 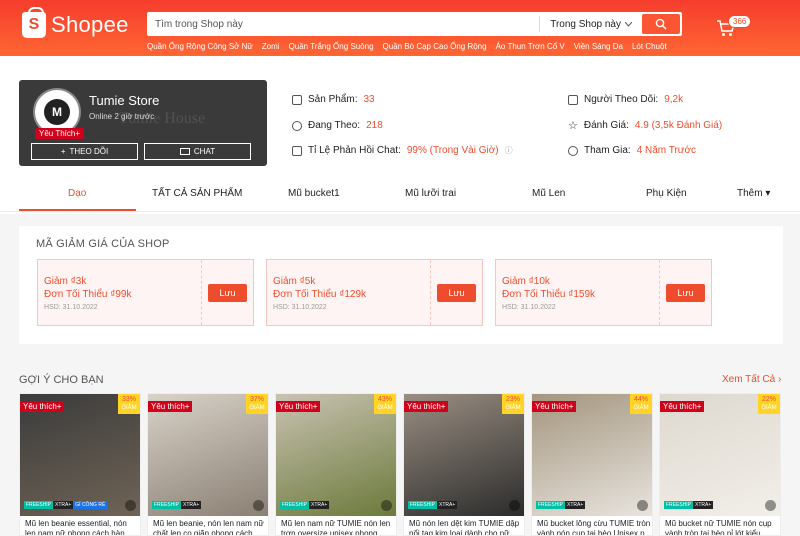 I want to click on suggestion-link: Lót Chuột, so click(x=649, y=46).